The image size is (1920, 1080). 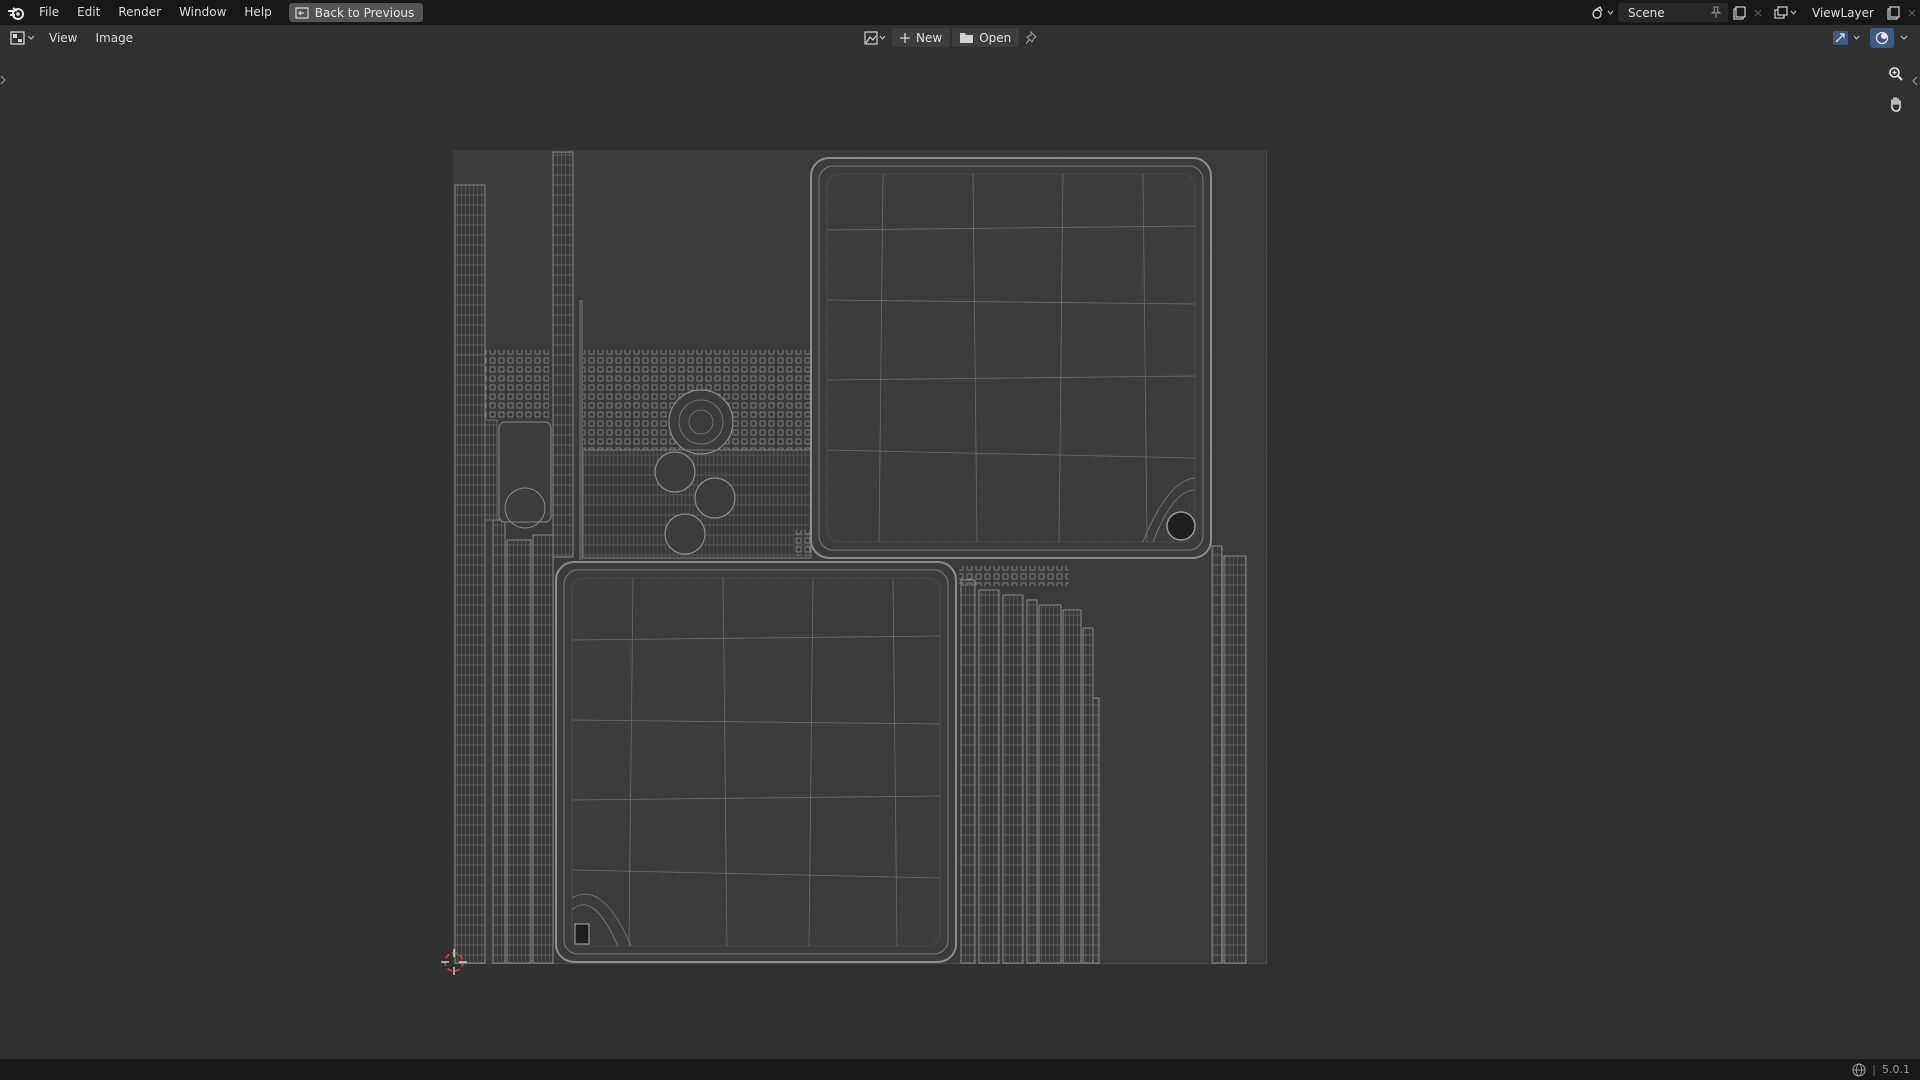 I want to click on menu-render: Render, so click(x=139, y=12).